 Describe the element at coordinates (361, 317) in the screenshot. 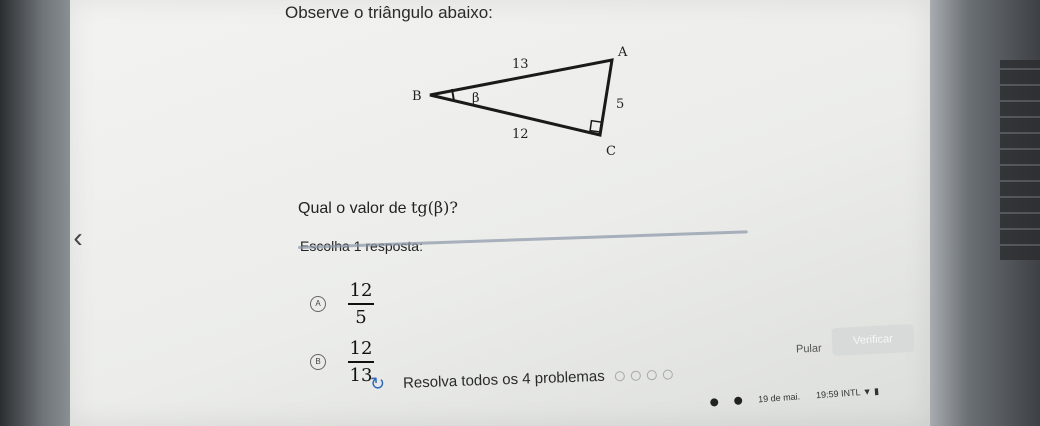

I see `option-a-denominator: 5` at that location.